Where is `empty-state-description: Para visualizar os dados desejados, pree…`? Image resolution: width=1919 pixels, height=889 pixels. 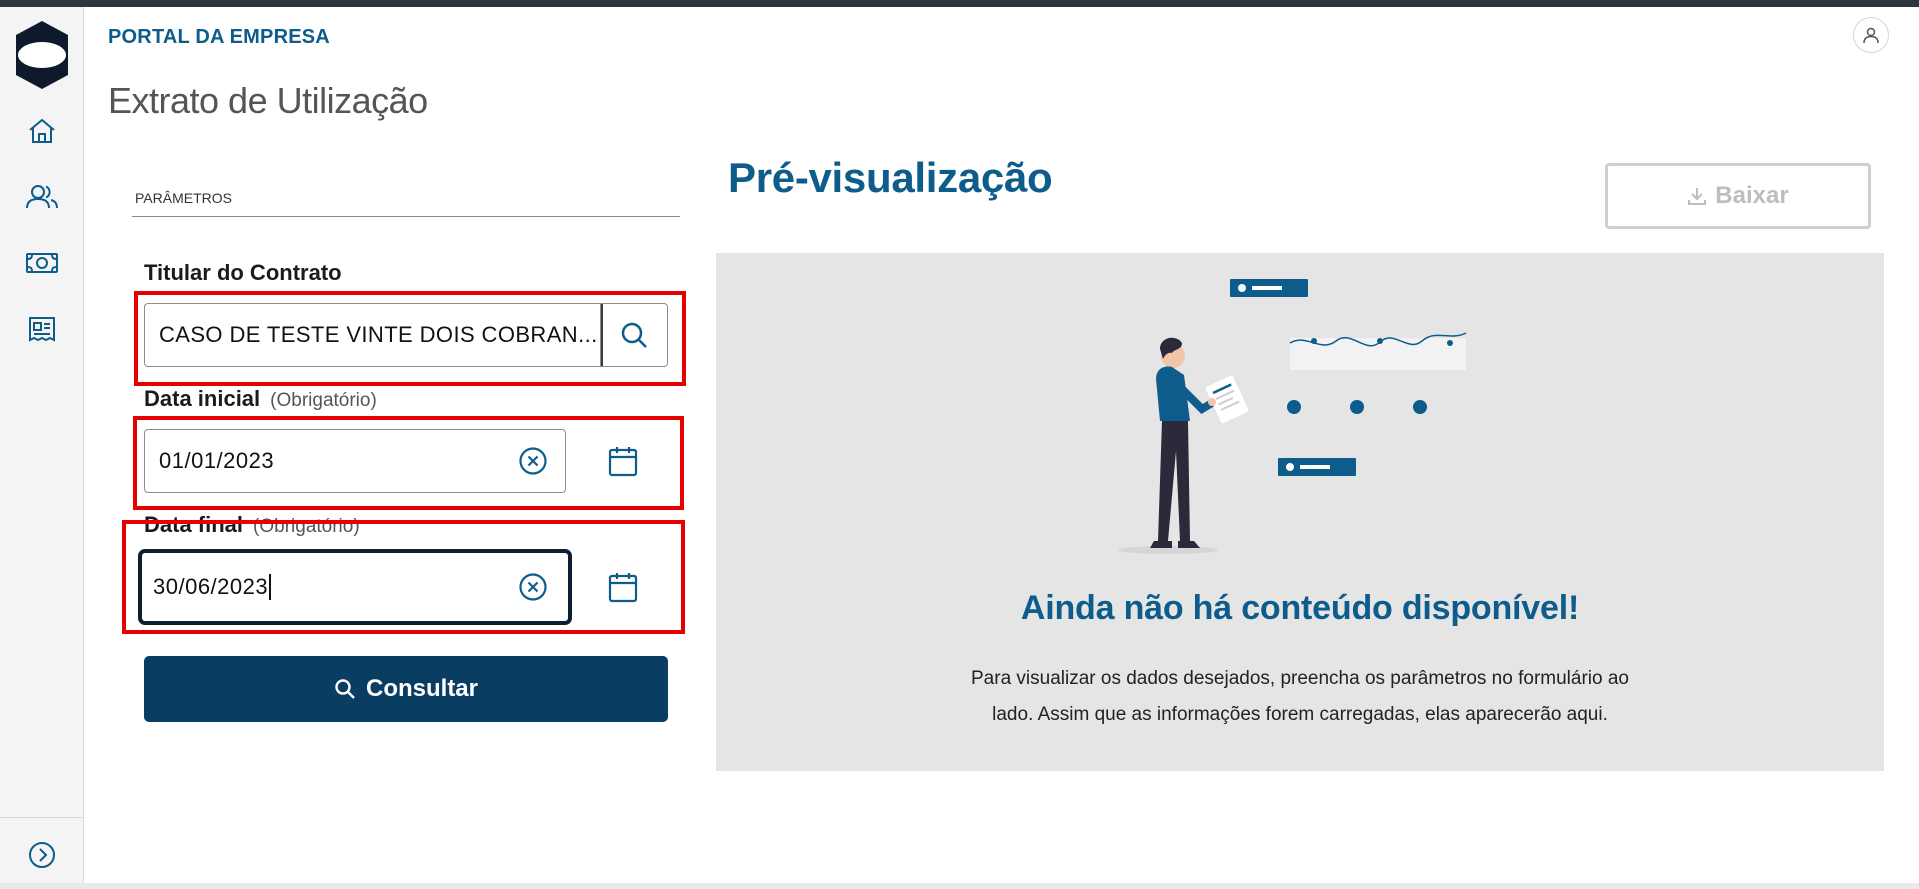 empty-state-description: Para visualizar os dados desejados, pree… is located at coordinates (1300, 697).